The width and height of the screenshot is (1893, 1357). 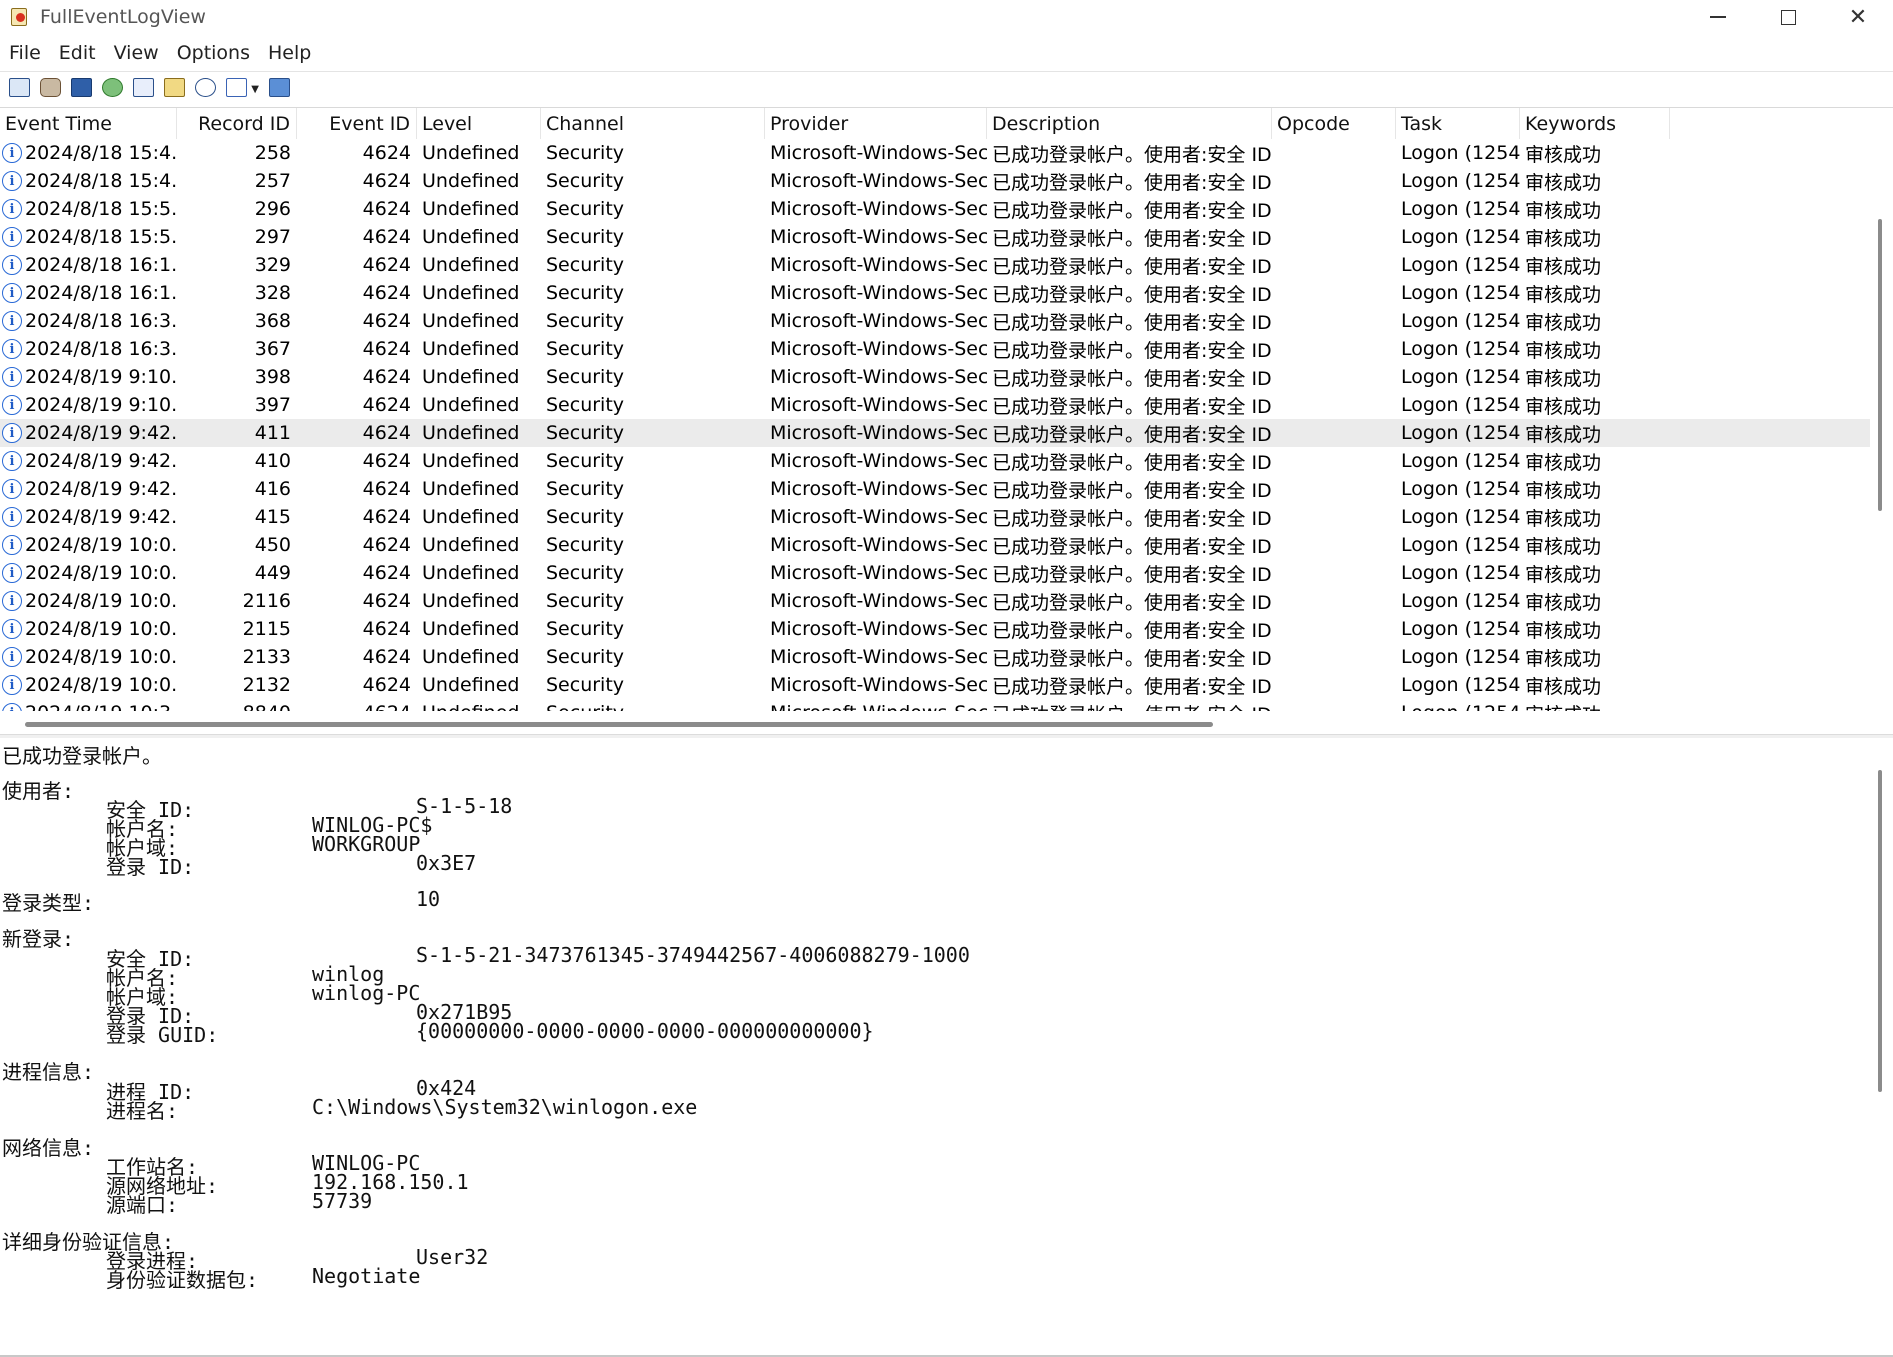 What do you see at coordinates (267, 706) in the screenshot?
I see `cell-text: 8840` at bounding box center [267, 706].